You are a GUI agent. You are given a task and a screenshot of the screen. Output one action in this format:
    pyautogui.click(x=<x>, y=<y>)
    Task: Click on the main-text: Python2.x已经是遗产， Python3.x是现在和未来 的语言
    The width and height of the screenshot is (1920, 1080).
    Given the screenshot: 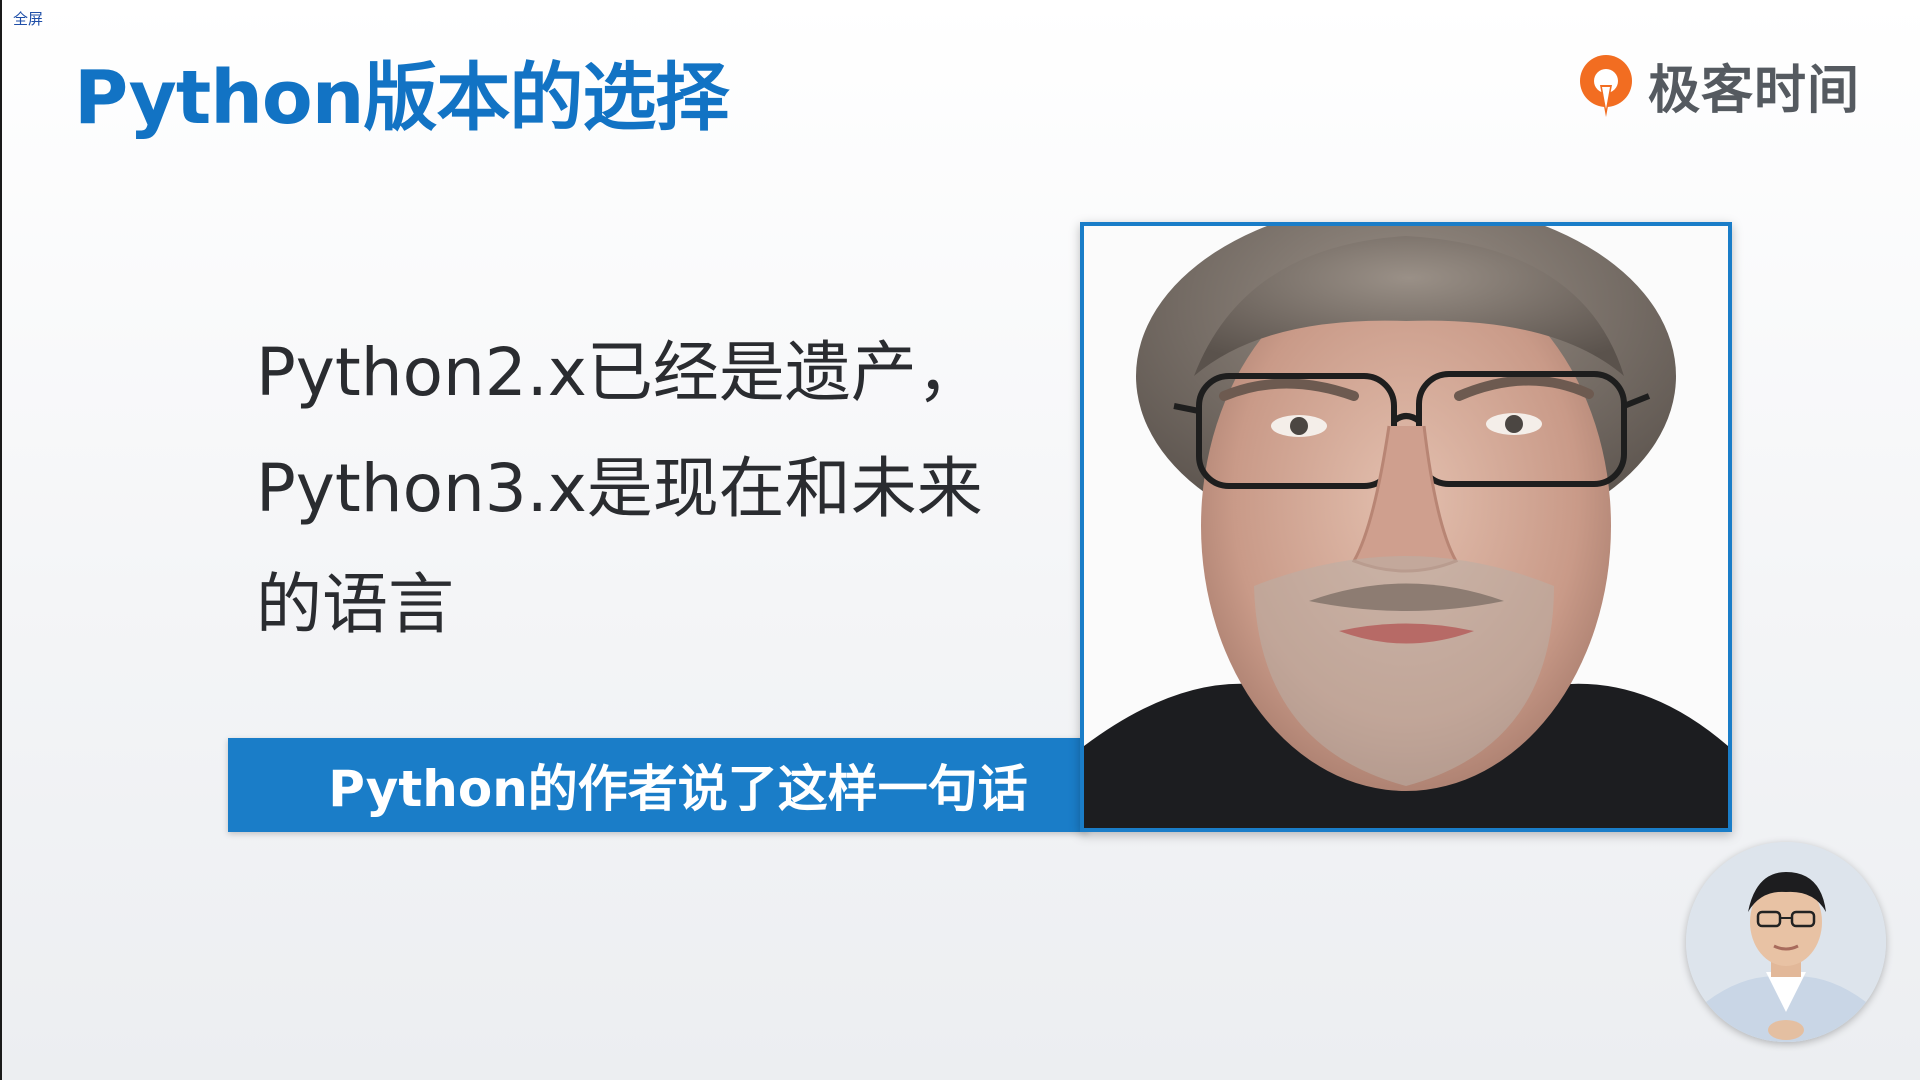 What is the action you would take?
    pyautogui.click(x=636, y=489)
    